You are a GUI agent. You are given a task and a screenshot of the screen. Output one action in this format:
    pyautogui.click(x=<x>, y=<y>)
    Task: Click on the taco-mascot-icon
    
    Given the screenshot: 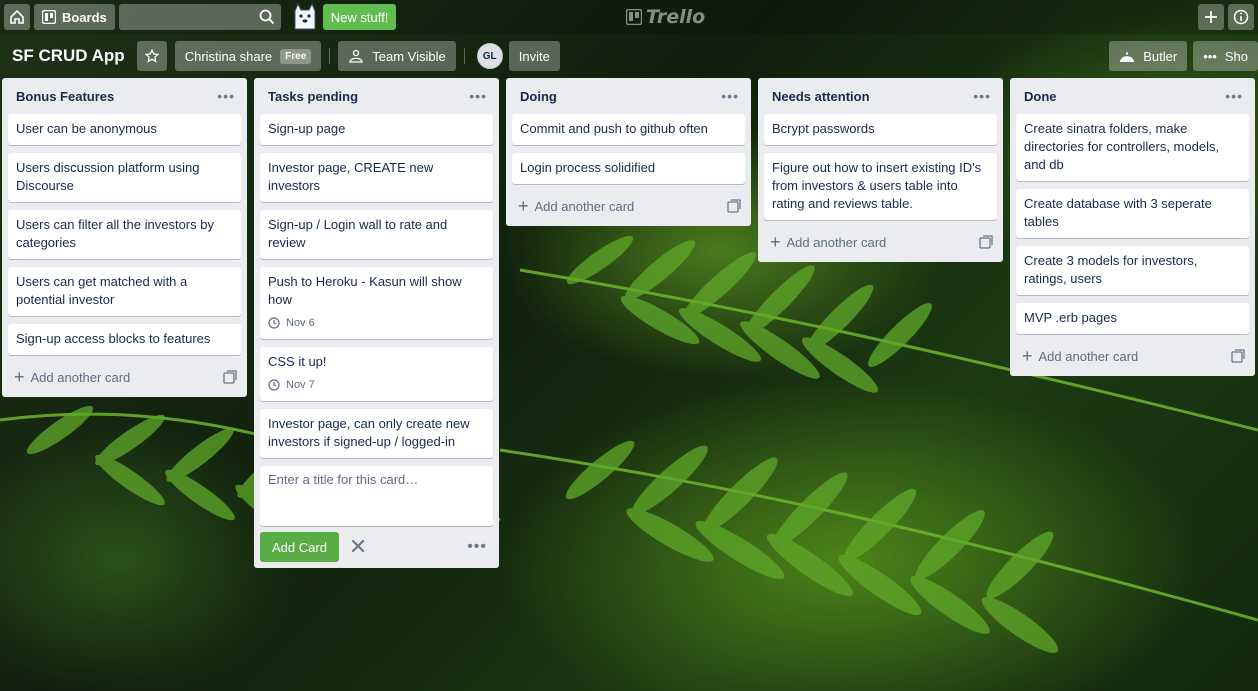 What is the action you would take?
    pyautogui.click(x=305, y=17)
    